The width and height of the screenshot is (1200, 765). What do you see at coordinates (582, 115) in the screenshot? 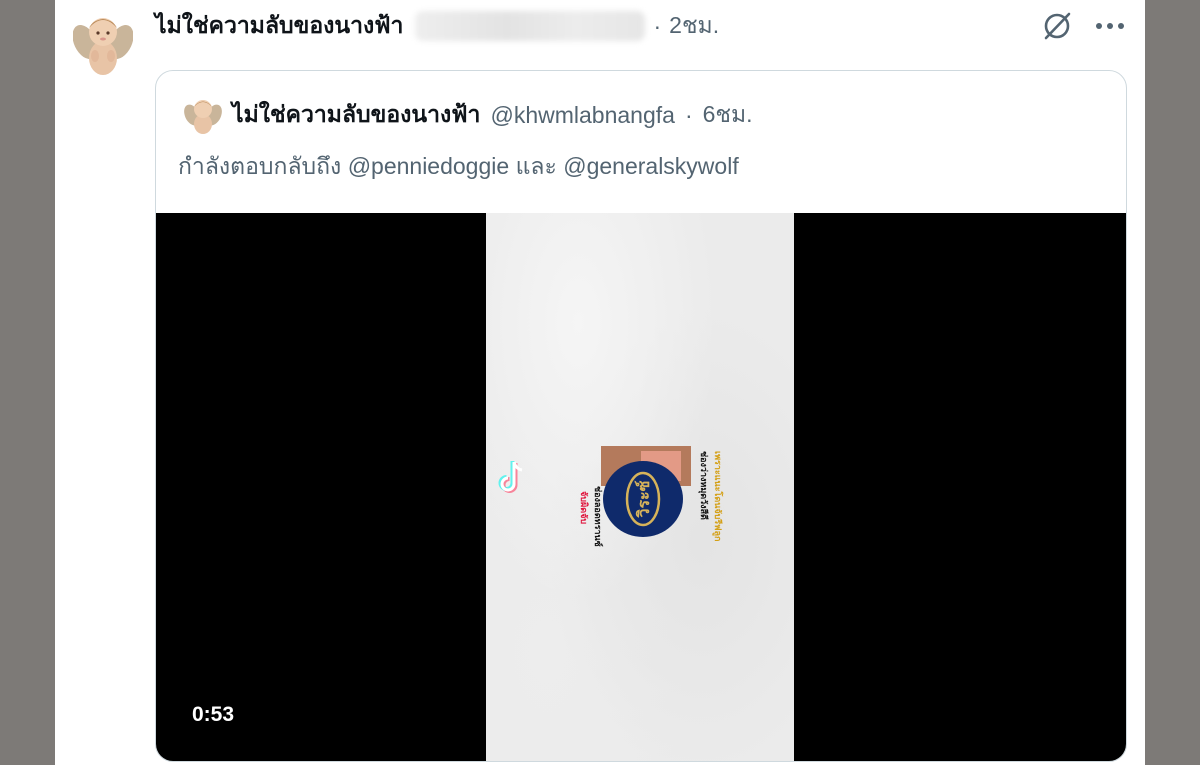
I see `quoted-author-handle: @khwmlabnangfa` at bounding box center [582, 115].